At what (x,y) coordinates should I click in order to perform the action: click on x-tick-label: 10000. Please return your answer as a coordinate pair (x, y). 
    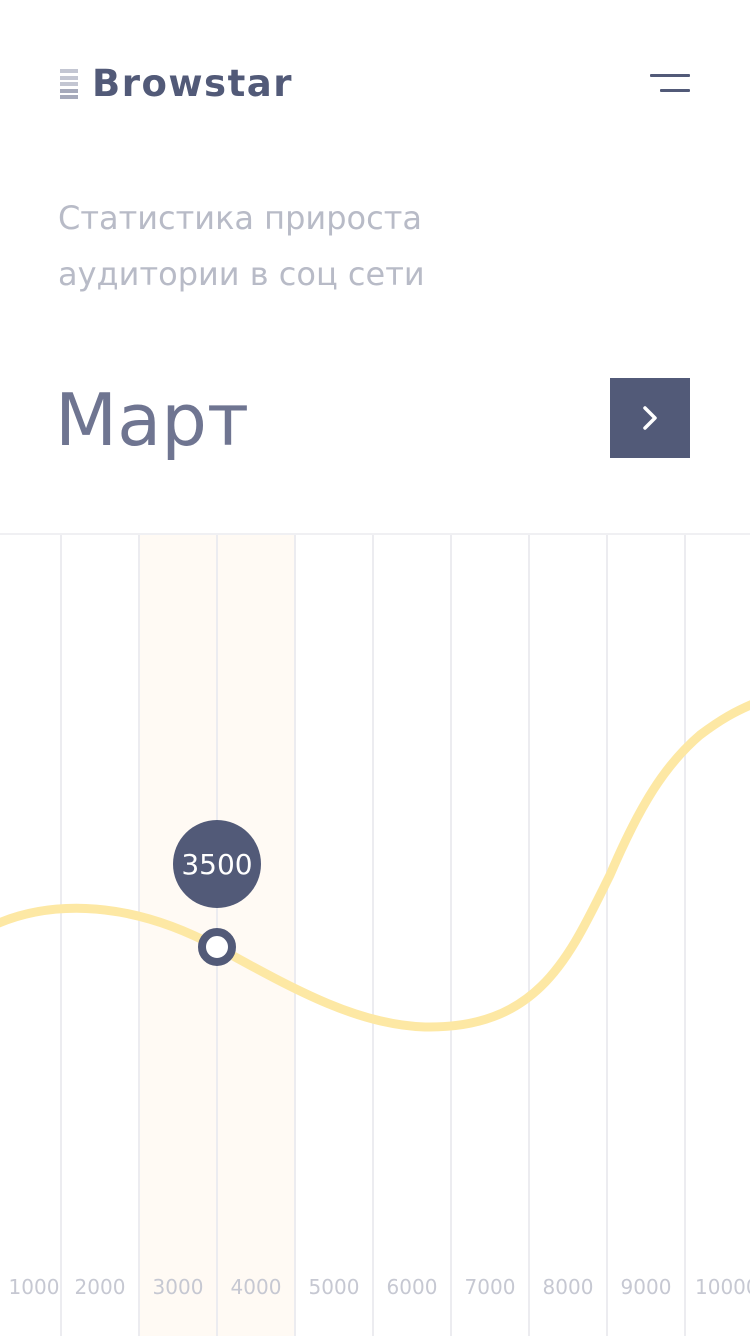
    Looking at the image, I should click on (722, 1287).